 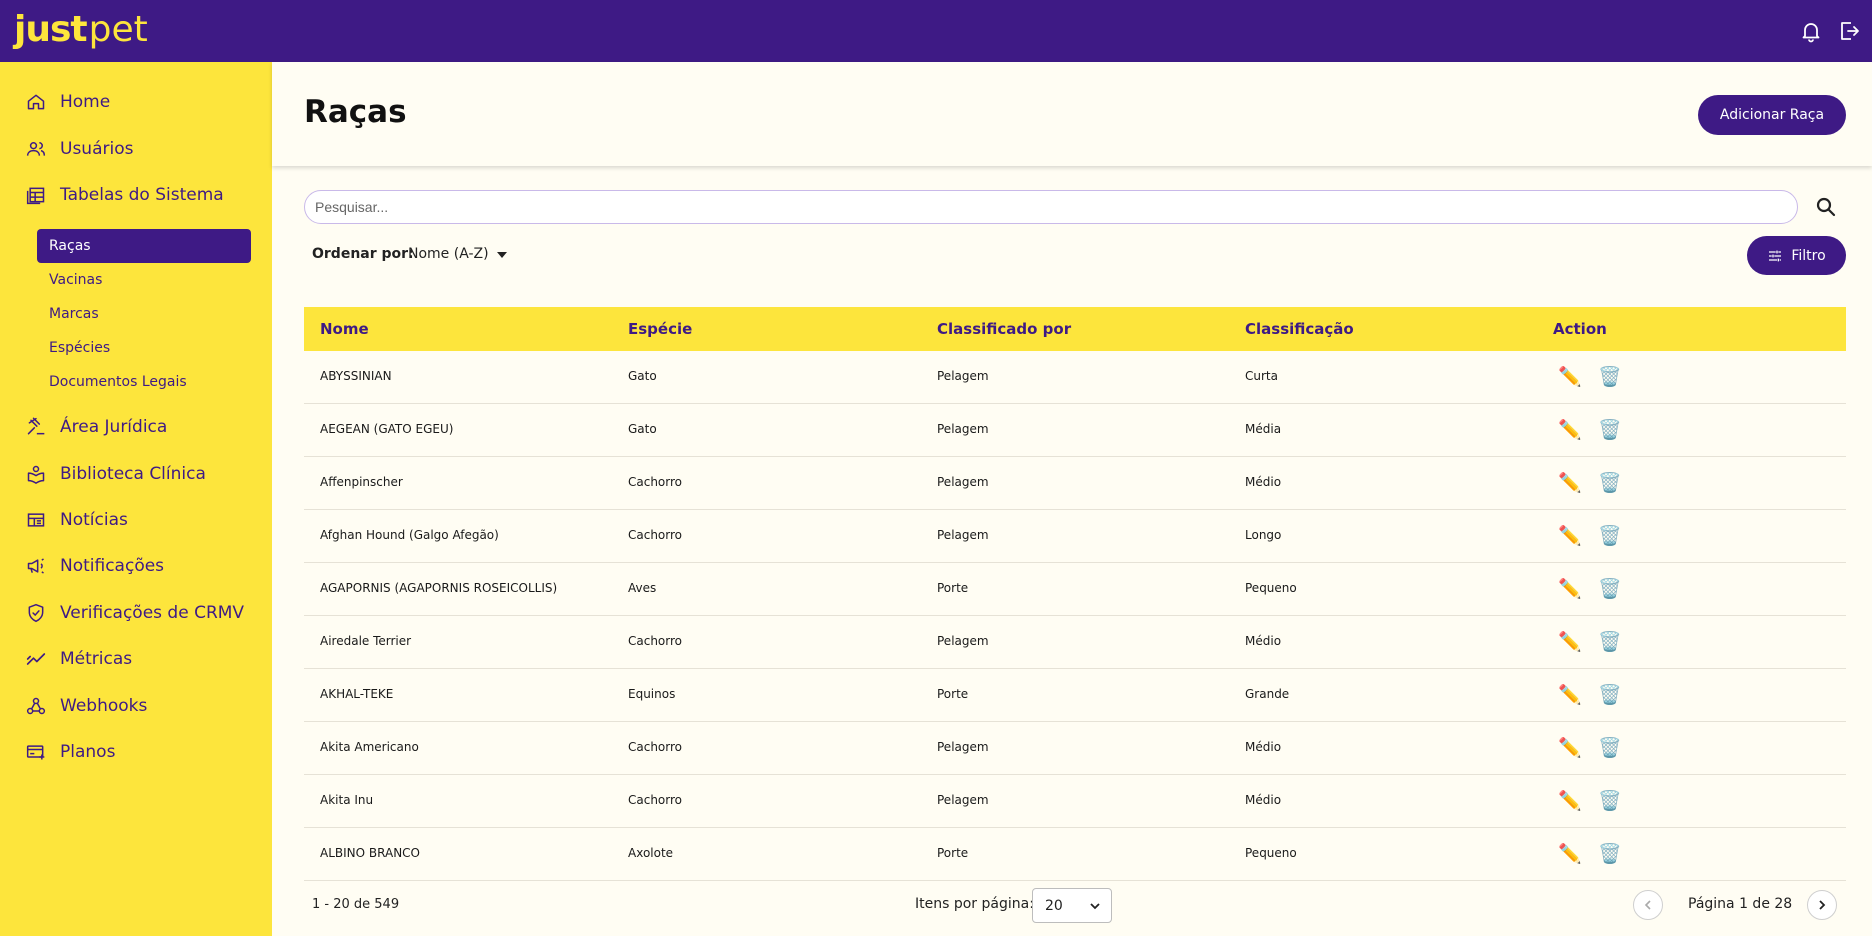 What do you see at coordinates (1263, 429) in the screenshot?
I see `cell-classificacao: Média` at bounding box center [1263, 429].